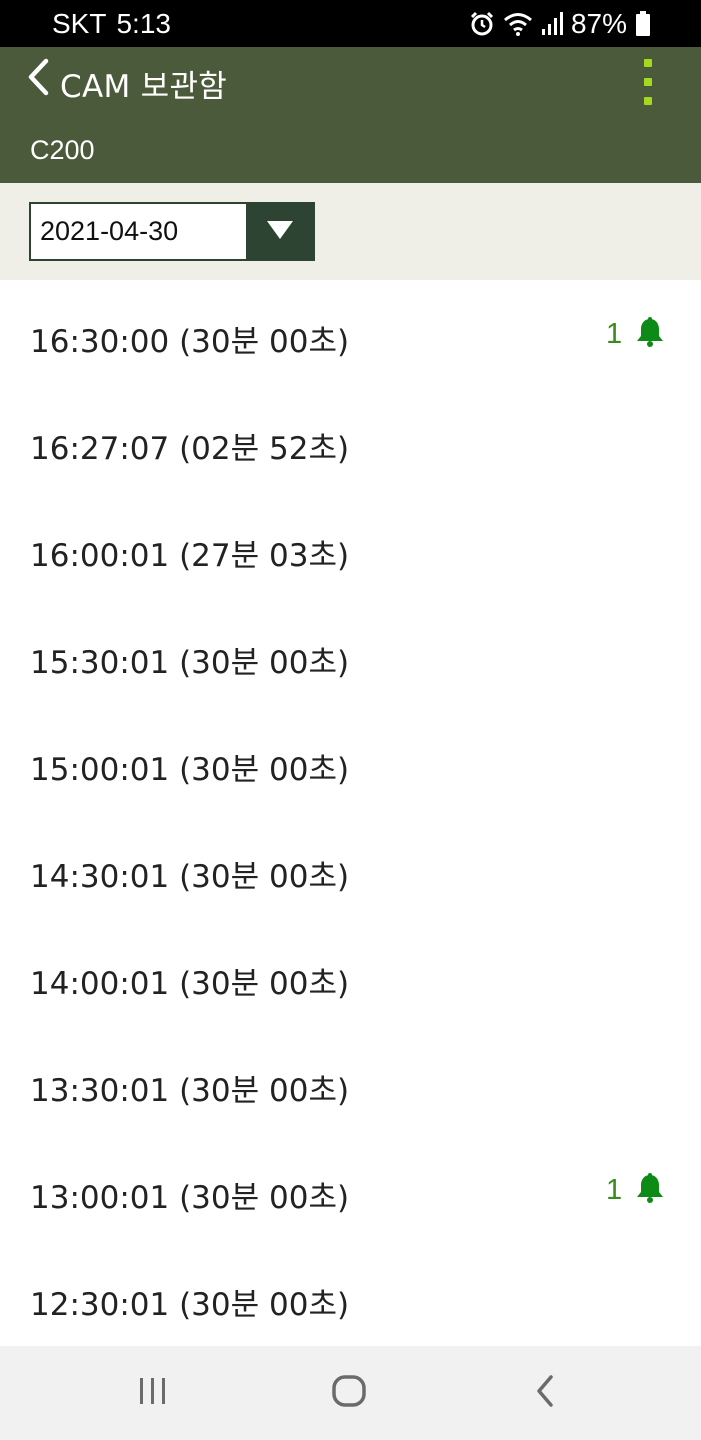 Image resolution: width=701 pixels, height=1440 pixels. What do you see at coordinates (144, 87) in the screenshot?
I see `page-title: CAM 보관함` at bounding box center [144, 87].